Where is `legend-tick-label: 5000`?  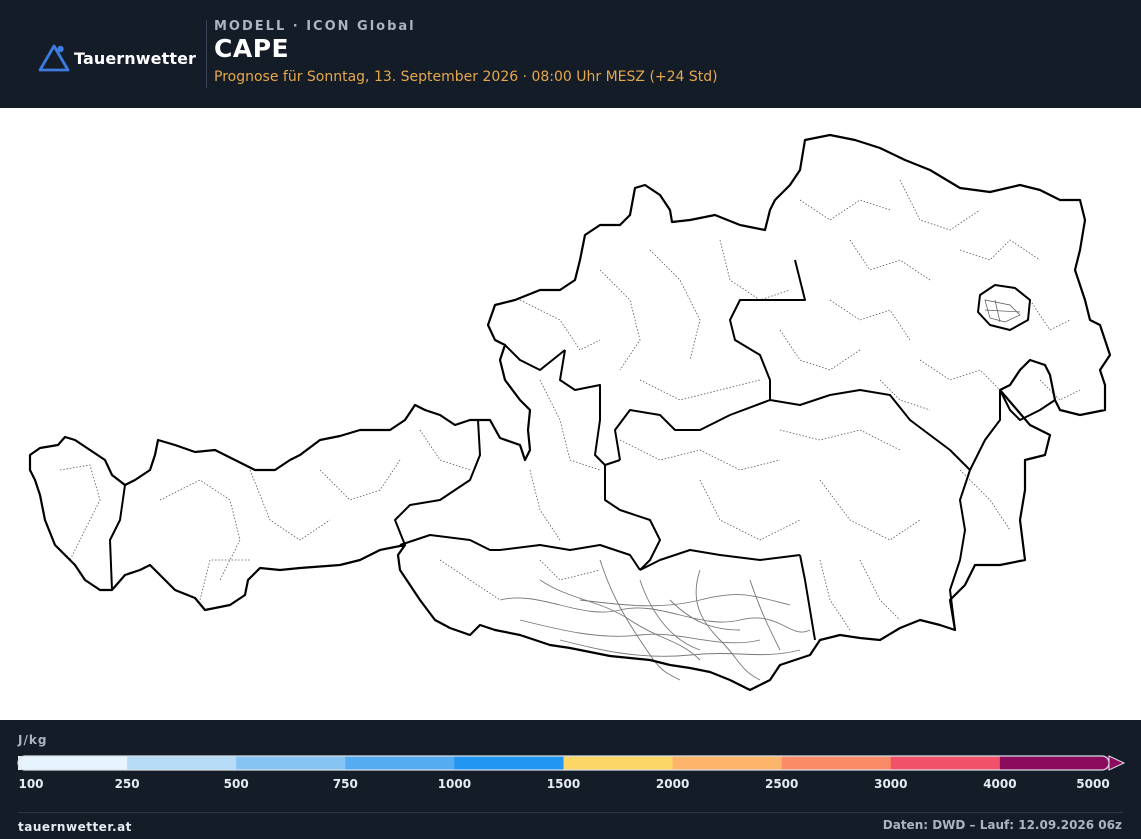 legend-tick-label: 5000 is located at coordinates (1093, 784).